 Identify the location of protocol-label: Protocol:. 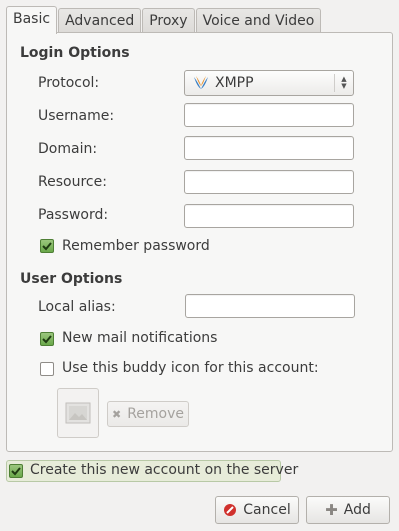
(69, 83).